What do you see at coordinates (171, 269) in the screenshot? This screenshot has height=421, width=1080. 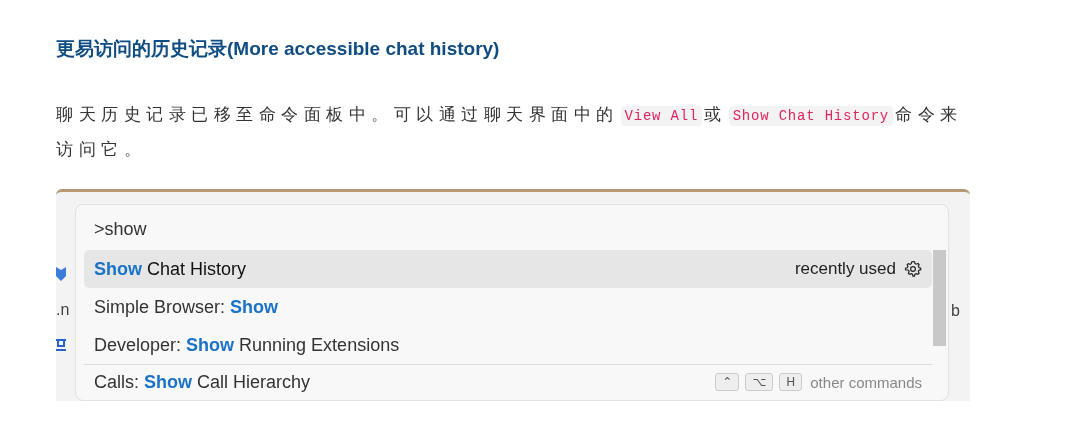 I see `command-label: Show Chat History` at bounding box center [171, 269].